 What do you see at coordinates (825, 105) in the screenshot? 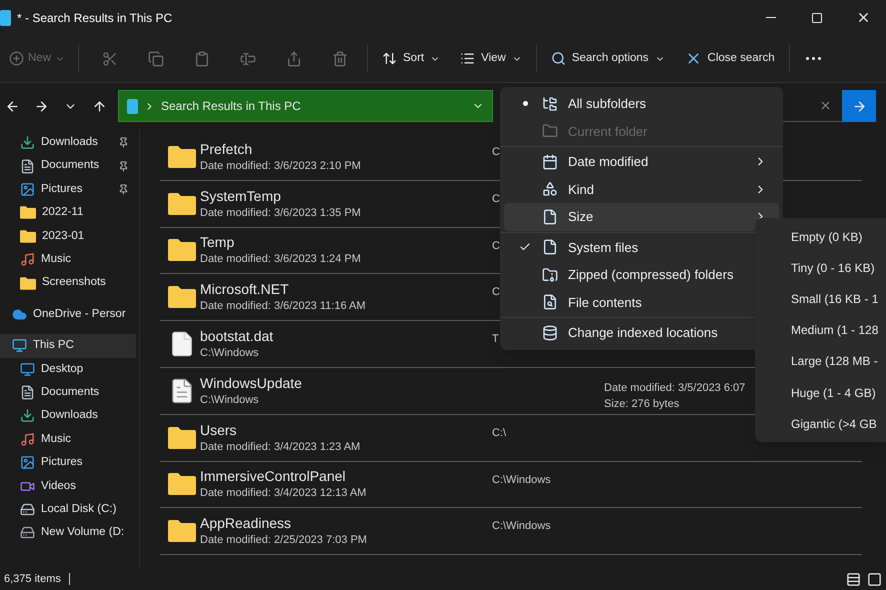
I see `clear-icon` at bounding box center [825, 105].